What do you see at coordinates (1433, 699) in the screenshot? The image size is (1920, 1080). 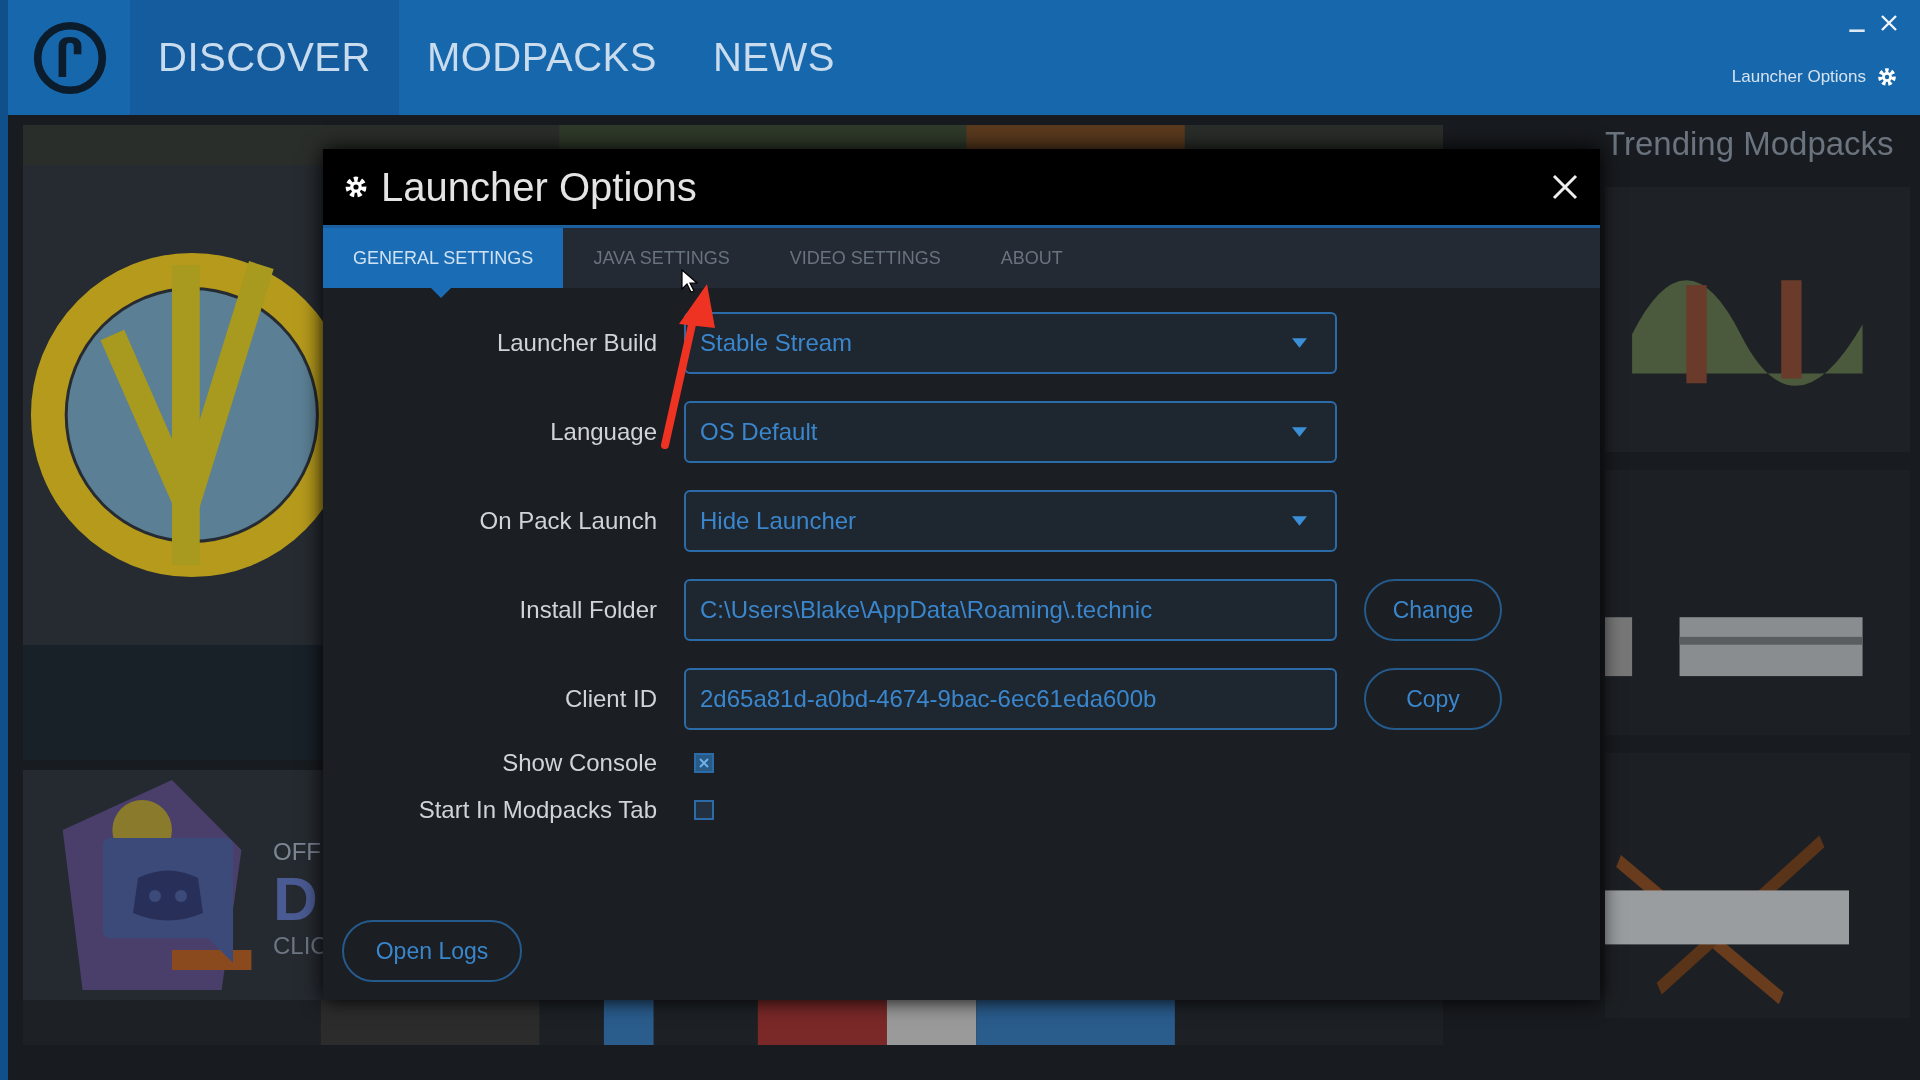 I see `action-button: Copy` at bounding box center [1433, 699].